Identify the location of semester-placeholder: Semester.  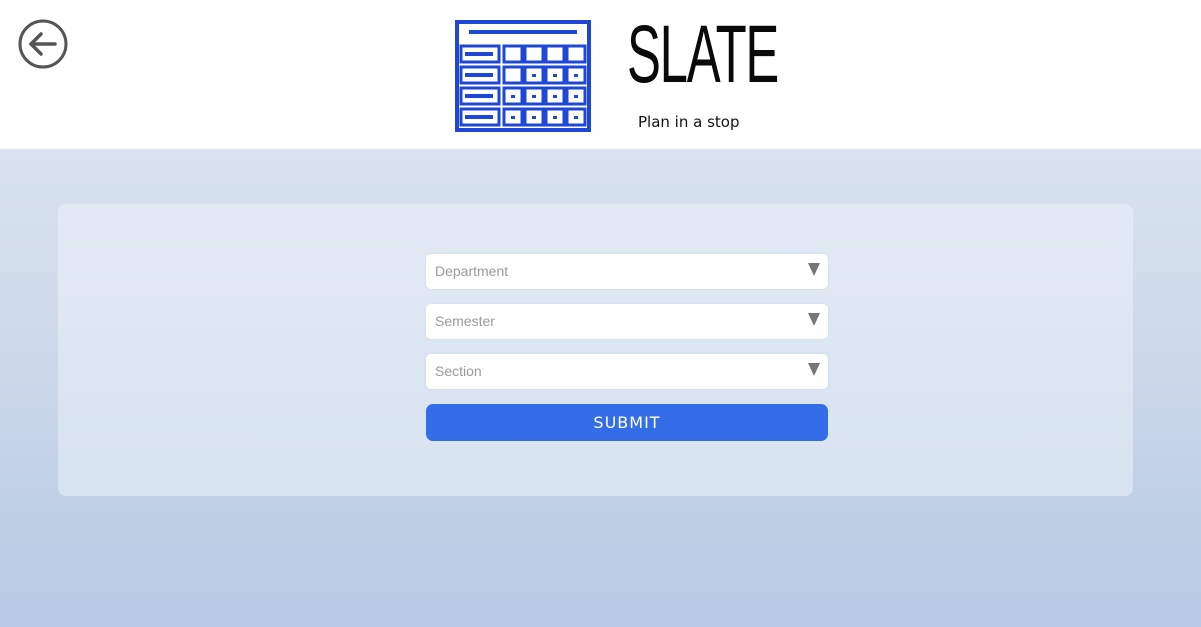
(465, 321).